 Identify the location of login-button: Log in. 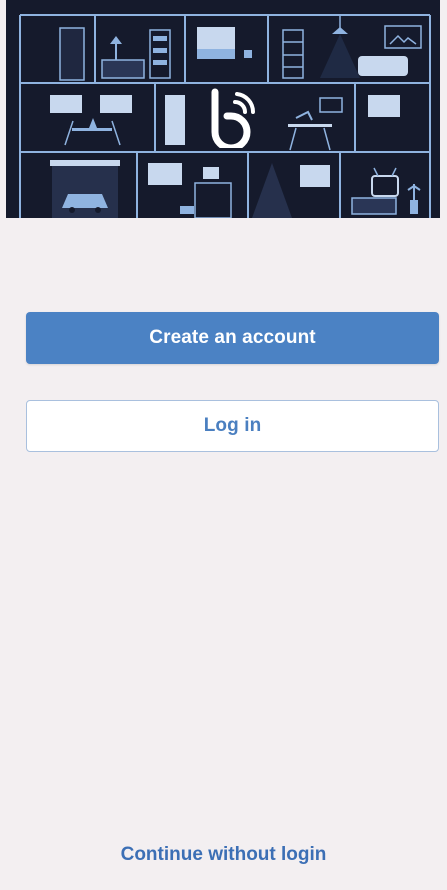
(232, 426).